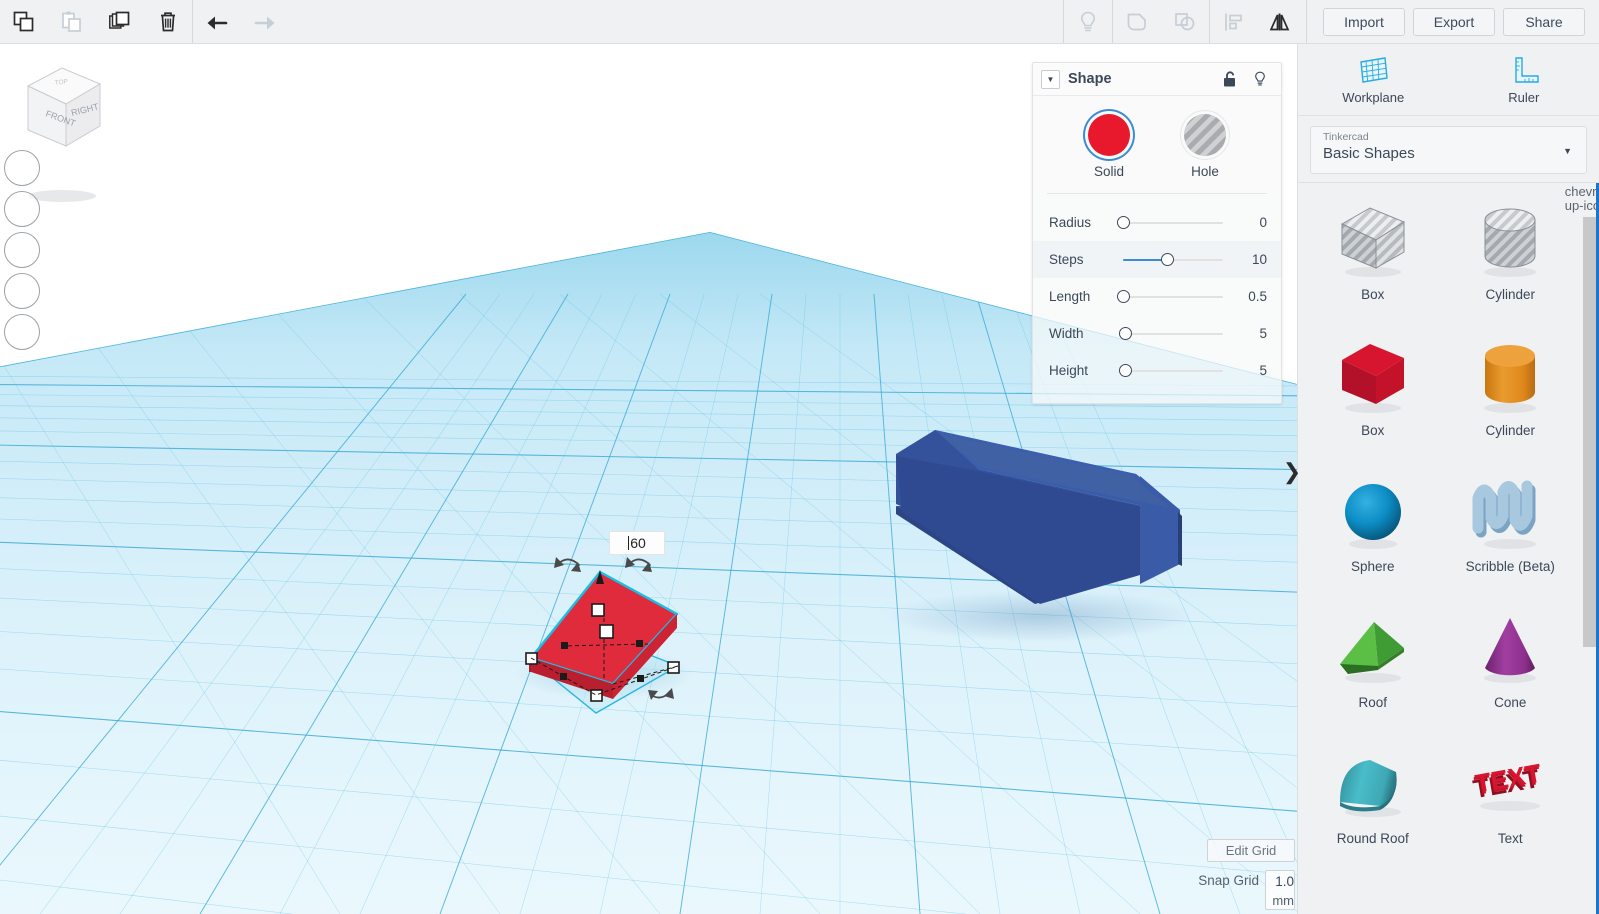  I want to click on delete-button, so click(168, 21).